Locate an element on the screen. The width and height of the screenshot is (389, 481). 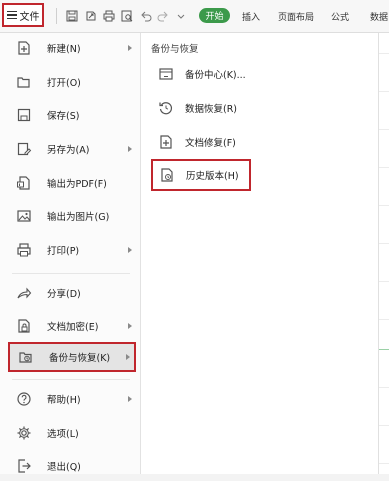
folder-open-icon is located at coordinates (24, 82).